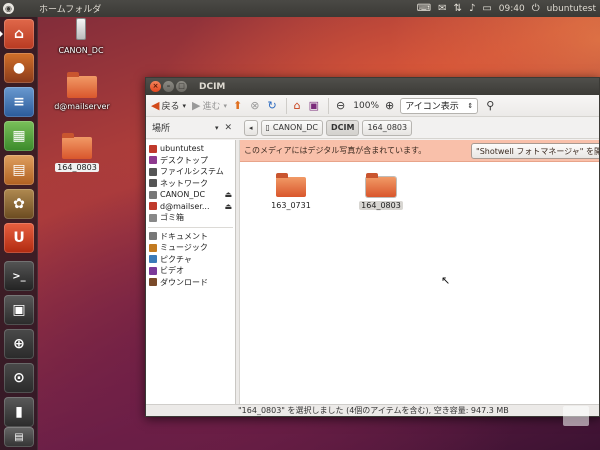  Describe the element at coordinates (291, 127) in the screenshot. I see `path-crumb-canon-dc: ▯ CANON_DC` at that location.